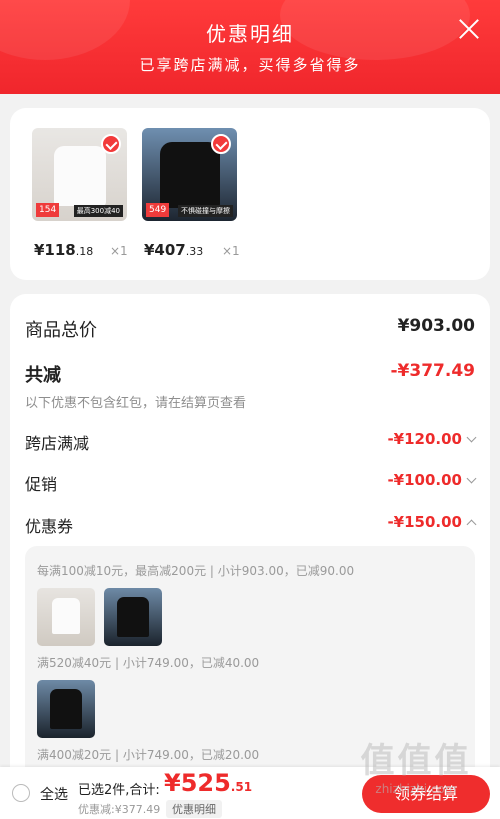 The width and height of the screenshot is (500, 819). What do you see at coordinates (119, 809) in the screenshot?
I see `discount-amount: 优惠减:¥377.49` at bounding box center [119, 809].